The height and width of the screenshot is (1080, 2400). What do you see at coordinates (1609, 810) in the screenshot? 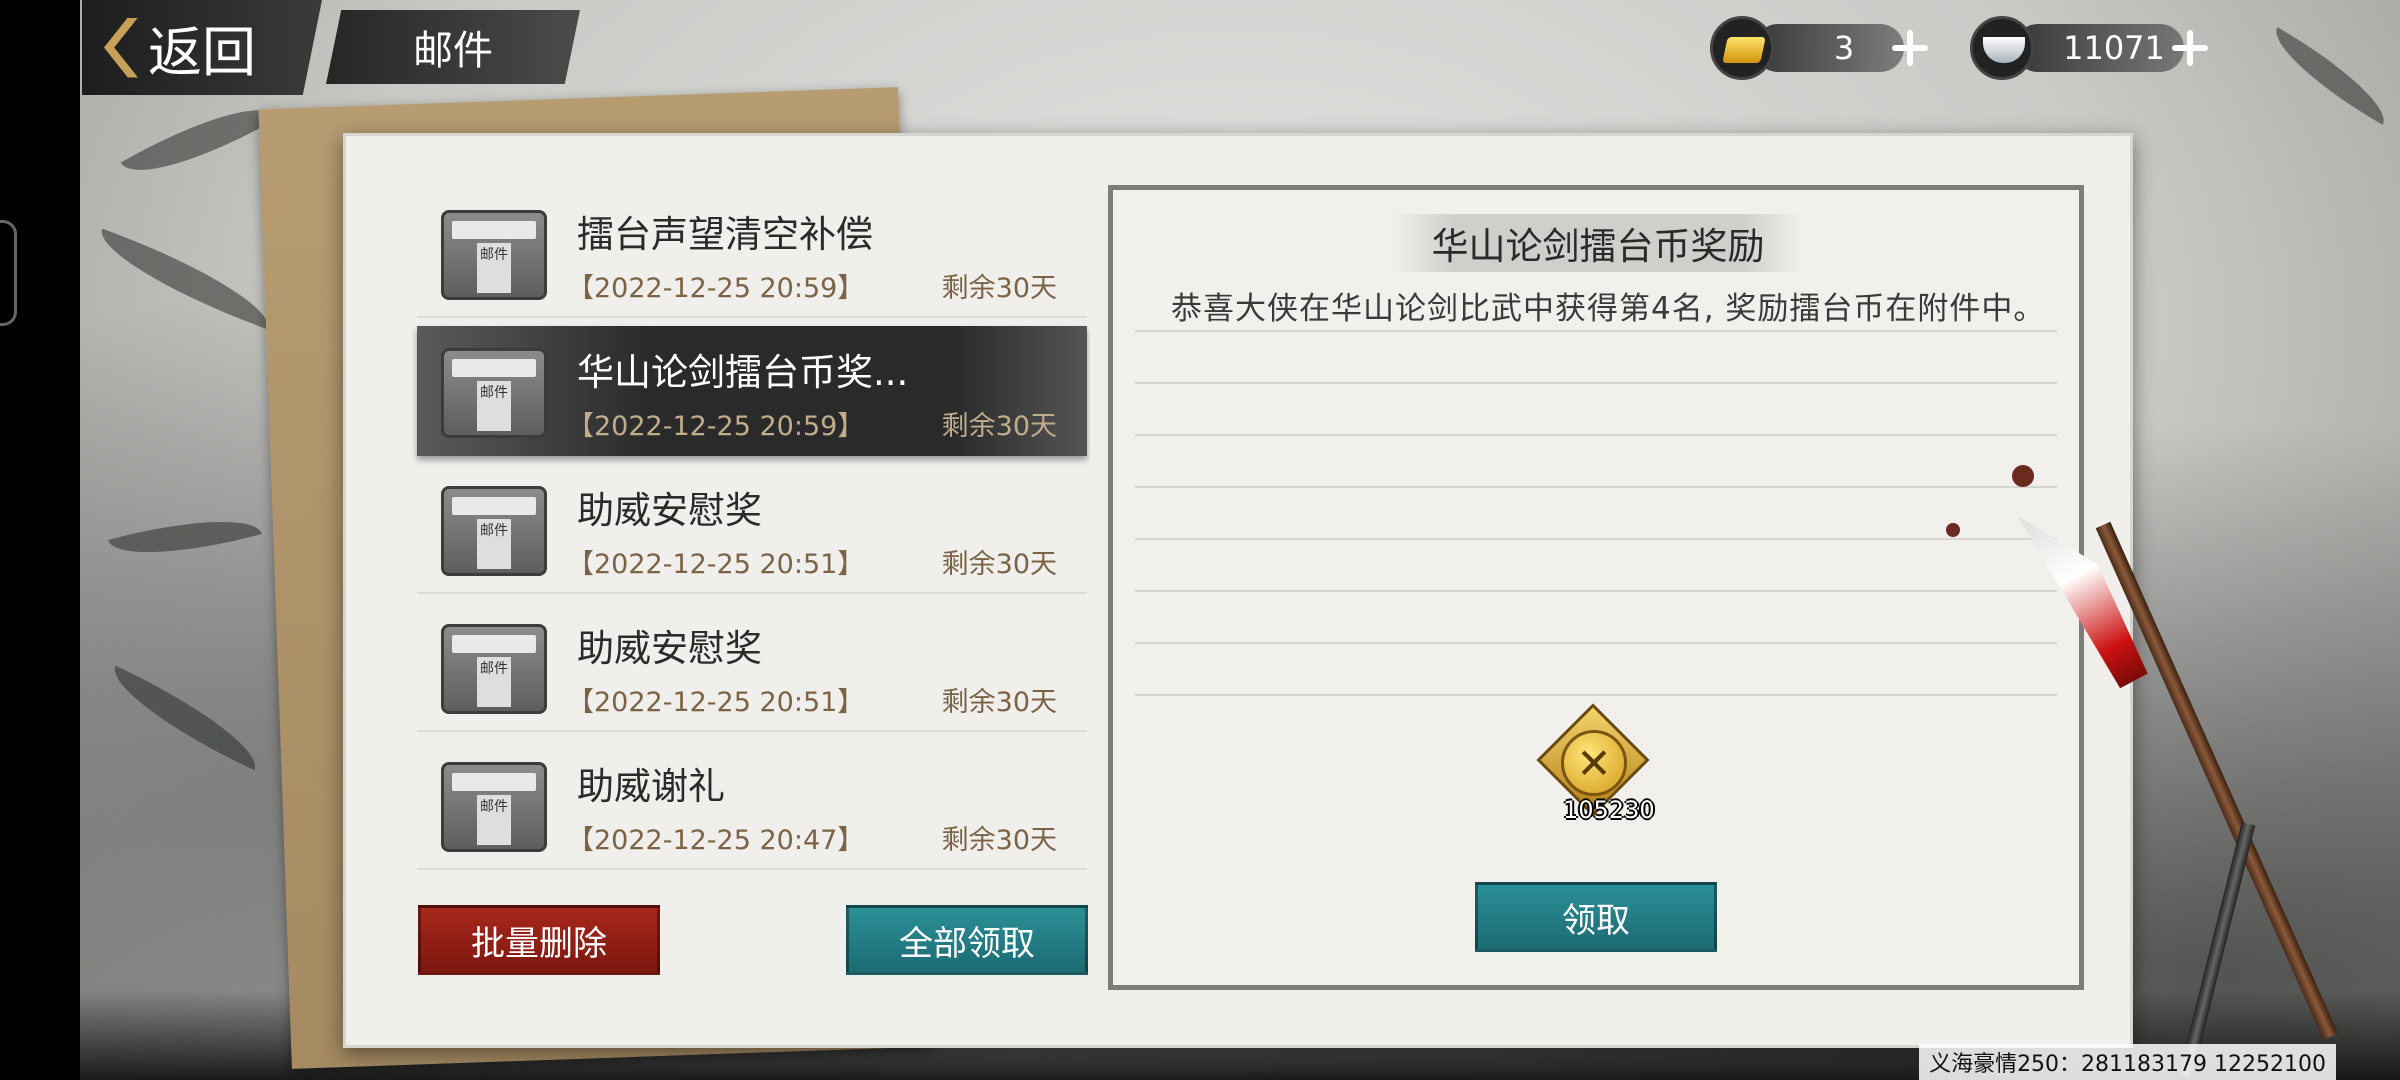
I see `reward-count: 105230` at bounding box center [1609, 810].